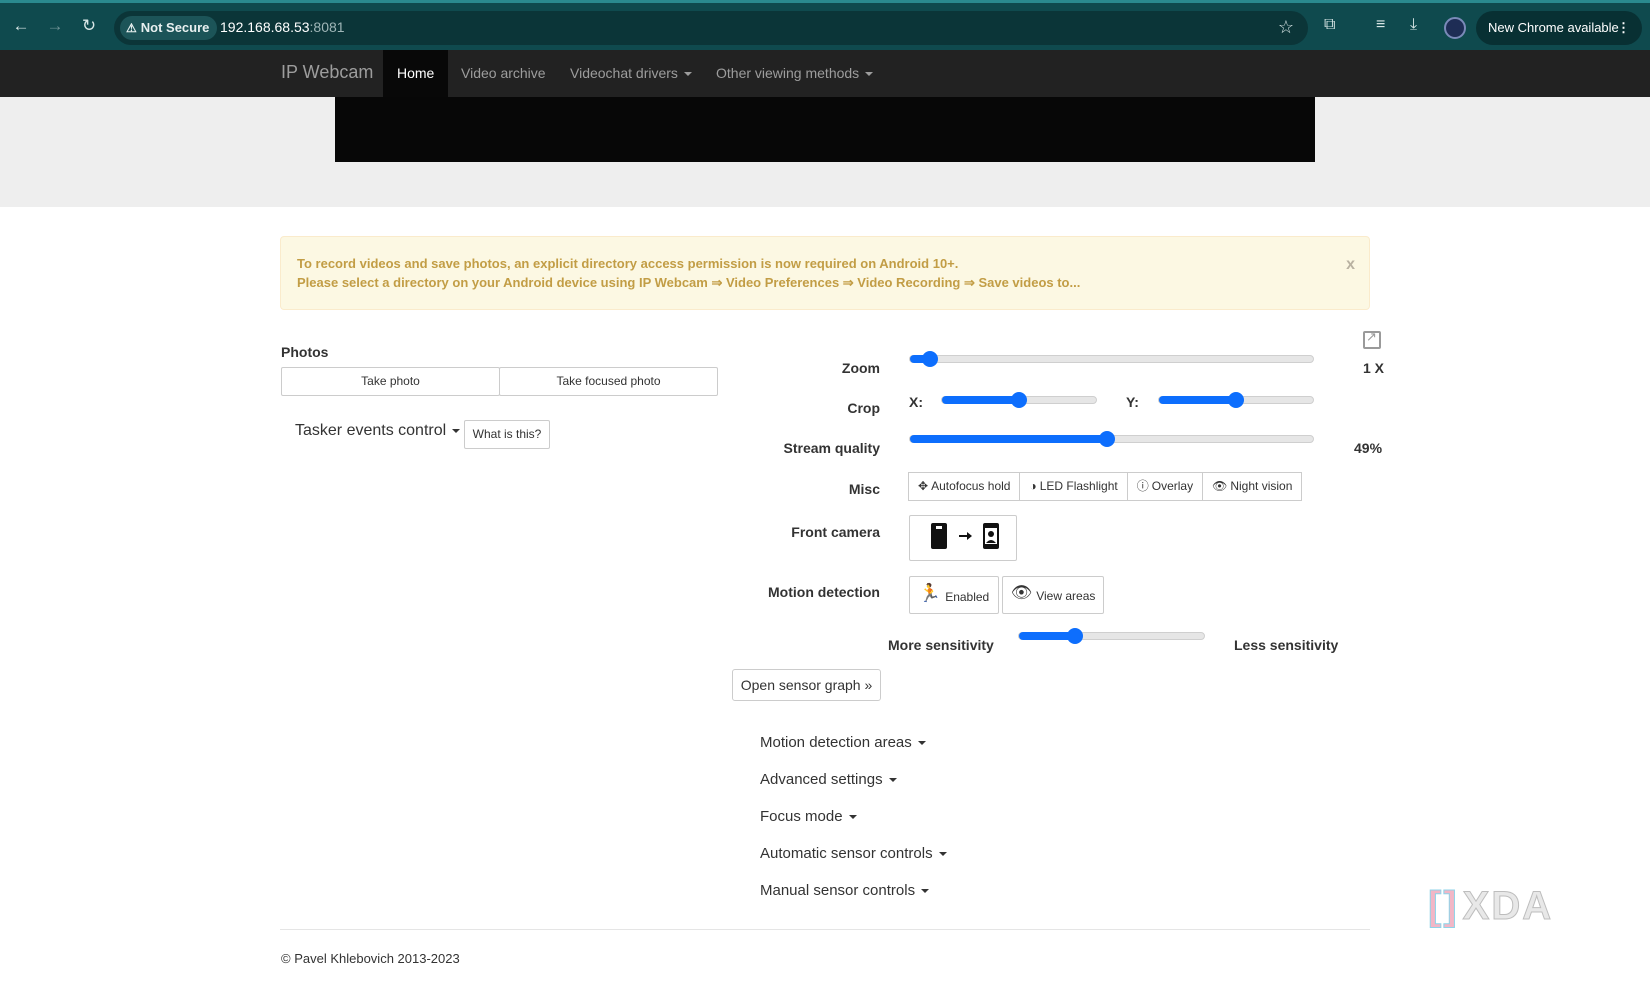  I want to click on address-bar: ⚠ Not Secure 192.168.68.53:8081 ☆, so click(711, 28).